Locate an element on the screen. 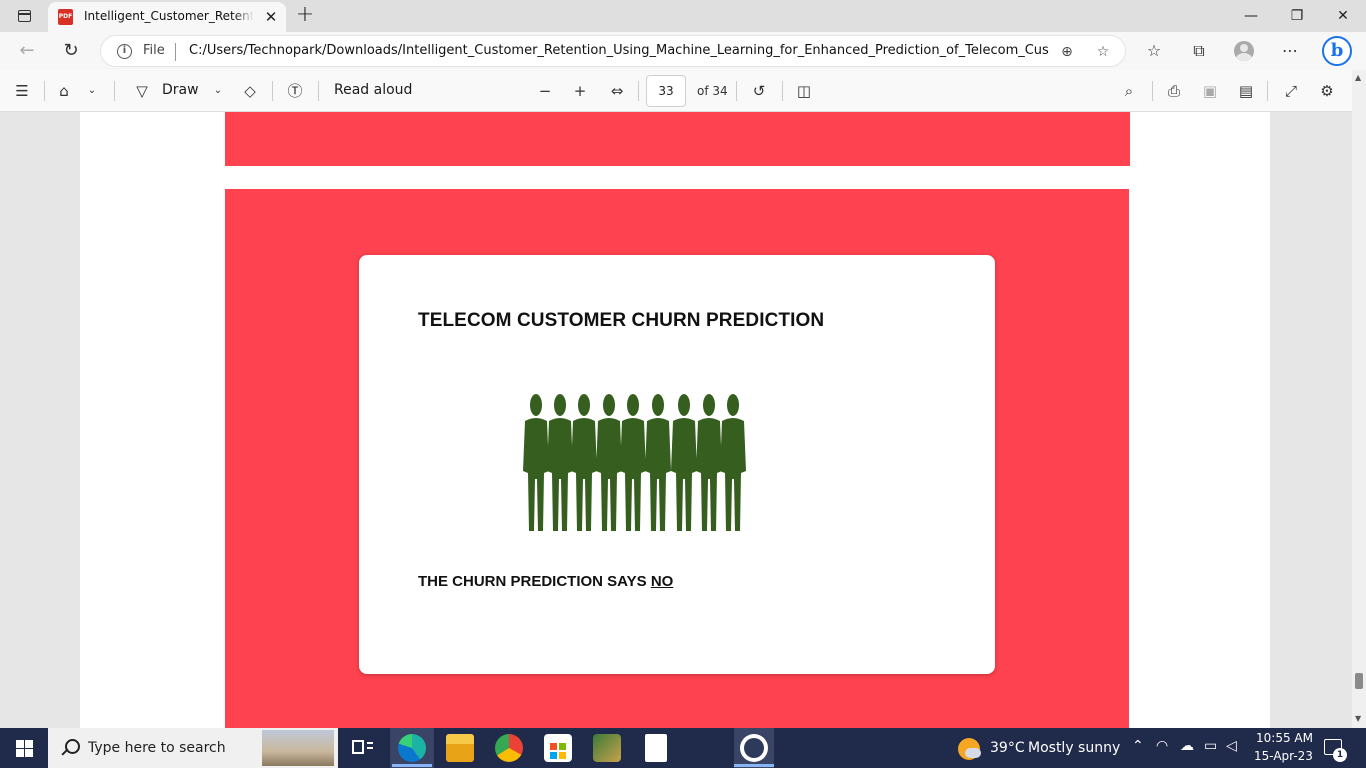 Image resolution: width=1366 pixels, height=768 pixels. rotate-icon: ↺ is located at coordinates (759, 91).